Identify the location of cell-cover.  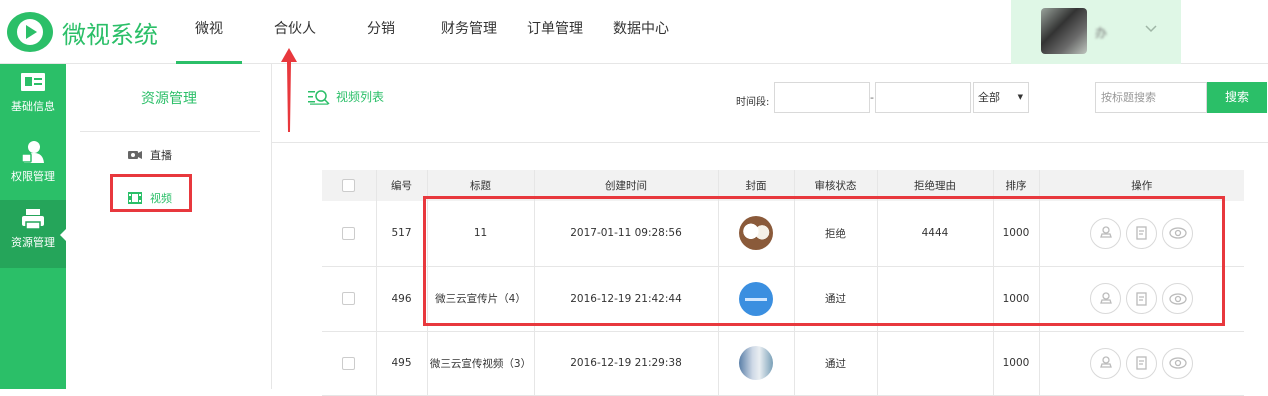
(756, 363).